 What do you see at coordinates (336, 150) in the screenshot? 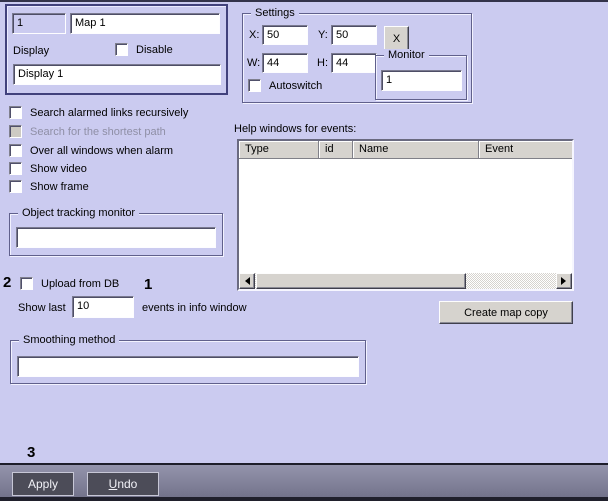
I see `column-header-id: id` at bounding box center [336, 150].